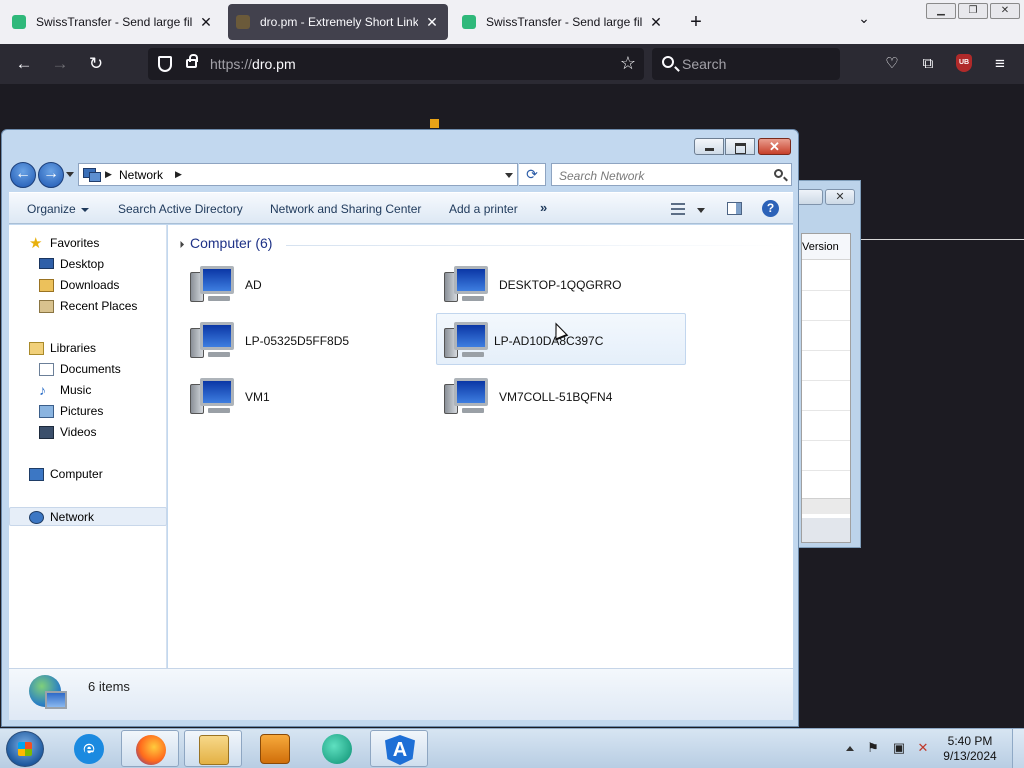  Describe the element at coordinates (671, 174) in the screenshot. I see `search-network-input: Search Network` at that location.